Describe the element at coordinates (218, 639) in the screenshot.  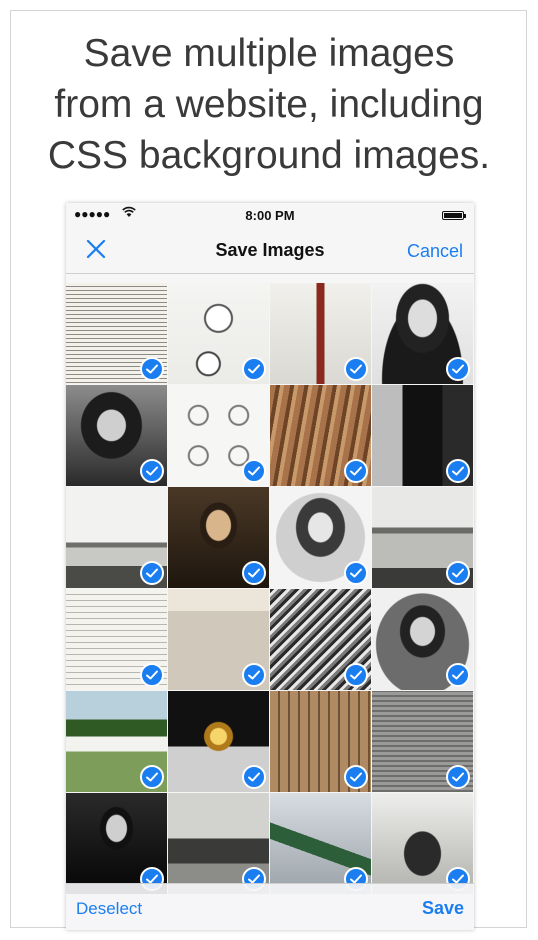
I see `image-thumbnail-time-magazine-cover` at that location.